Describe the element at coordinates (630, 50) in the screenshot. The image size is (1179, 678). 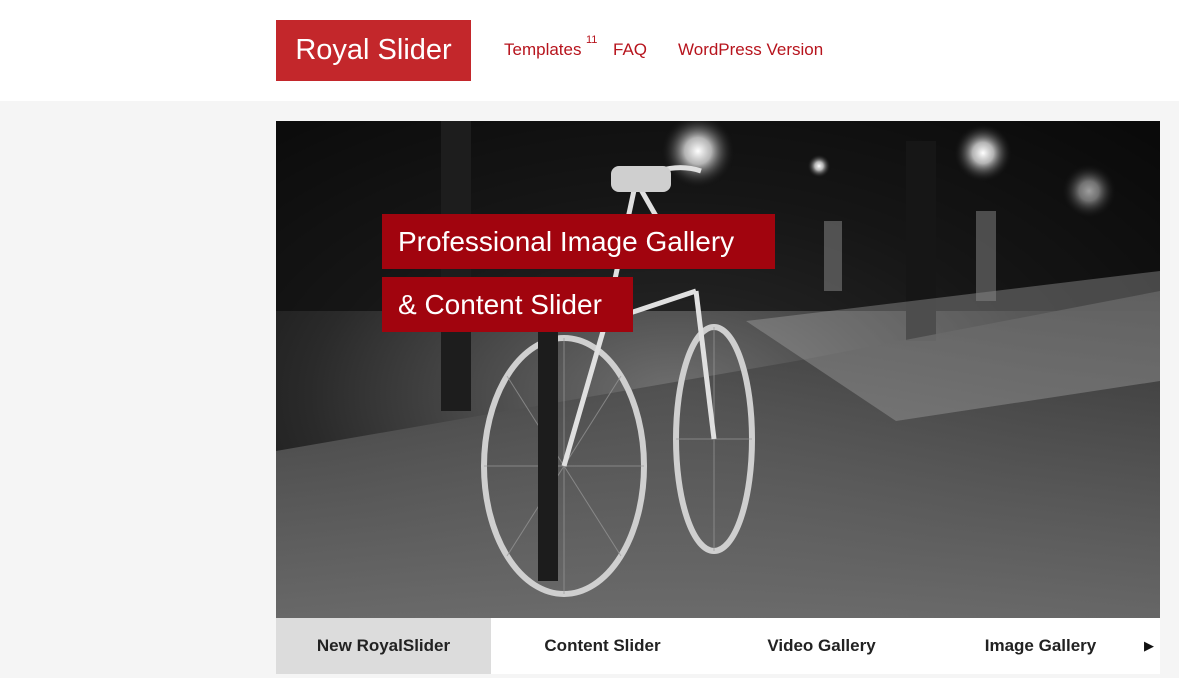
I see `nav-faq: FAQ` at that location.